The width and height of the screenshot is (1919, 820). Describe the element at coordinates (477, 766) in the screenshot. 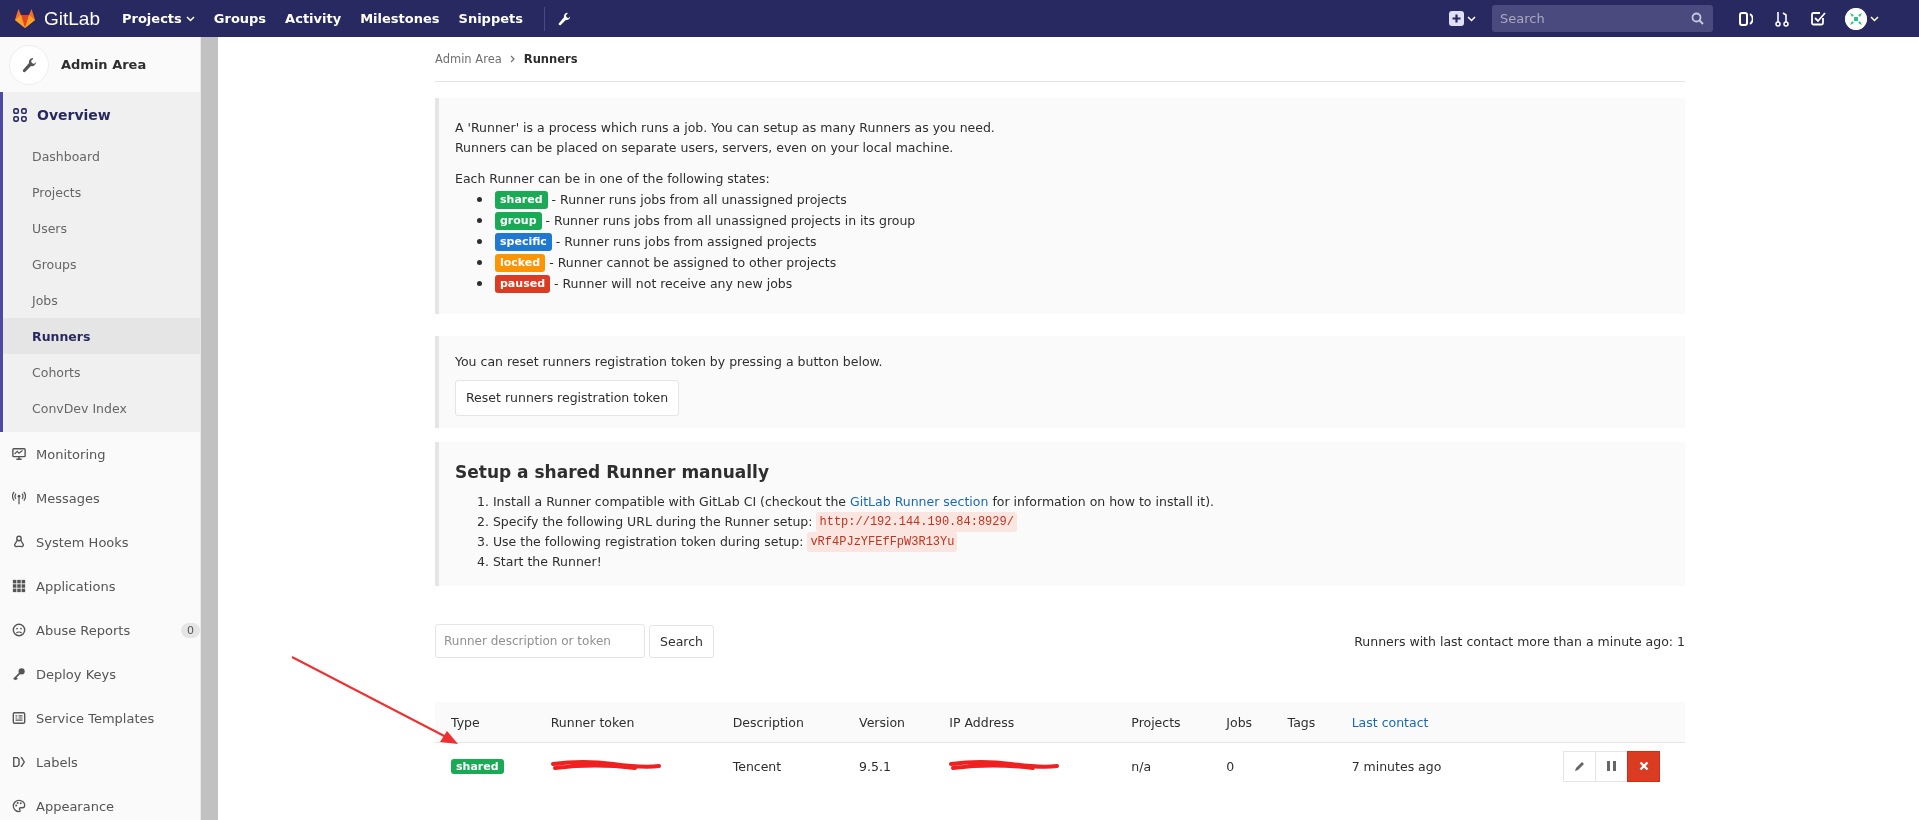

I see `type-label: shared` at that location.